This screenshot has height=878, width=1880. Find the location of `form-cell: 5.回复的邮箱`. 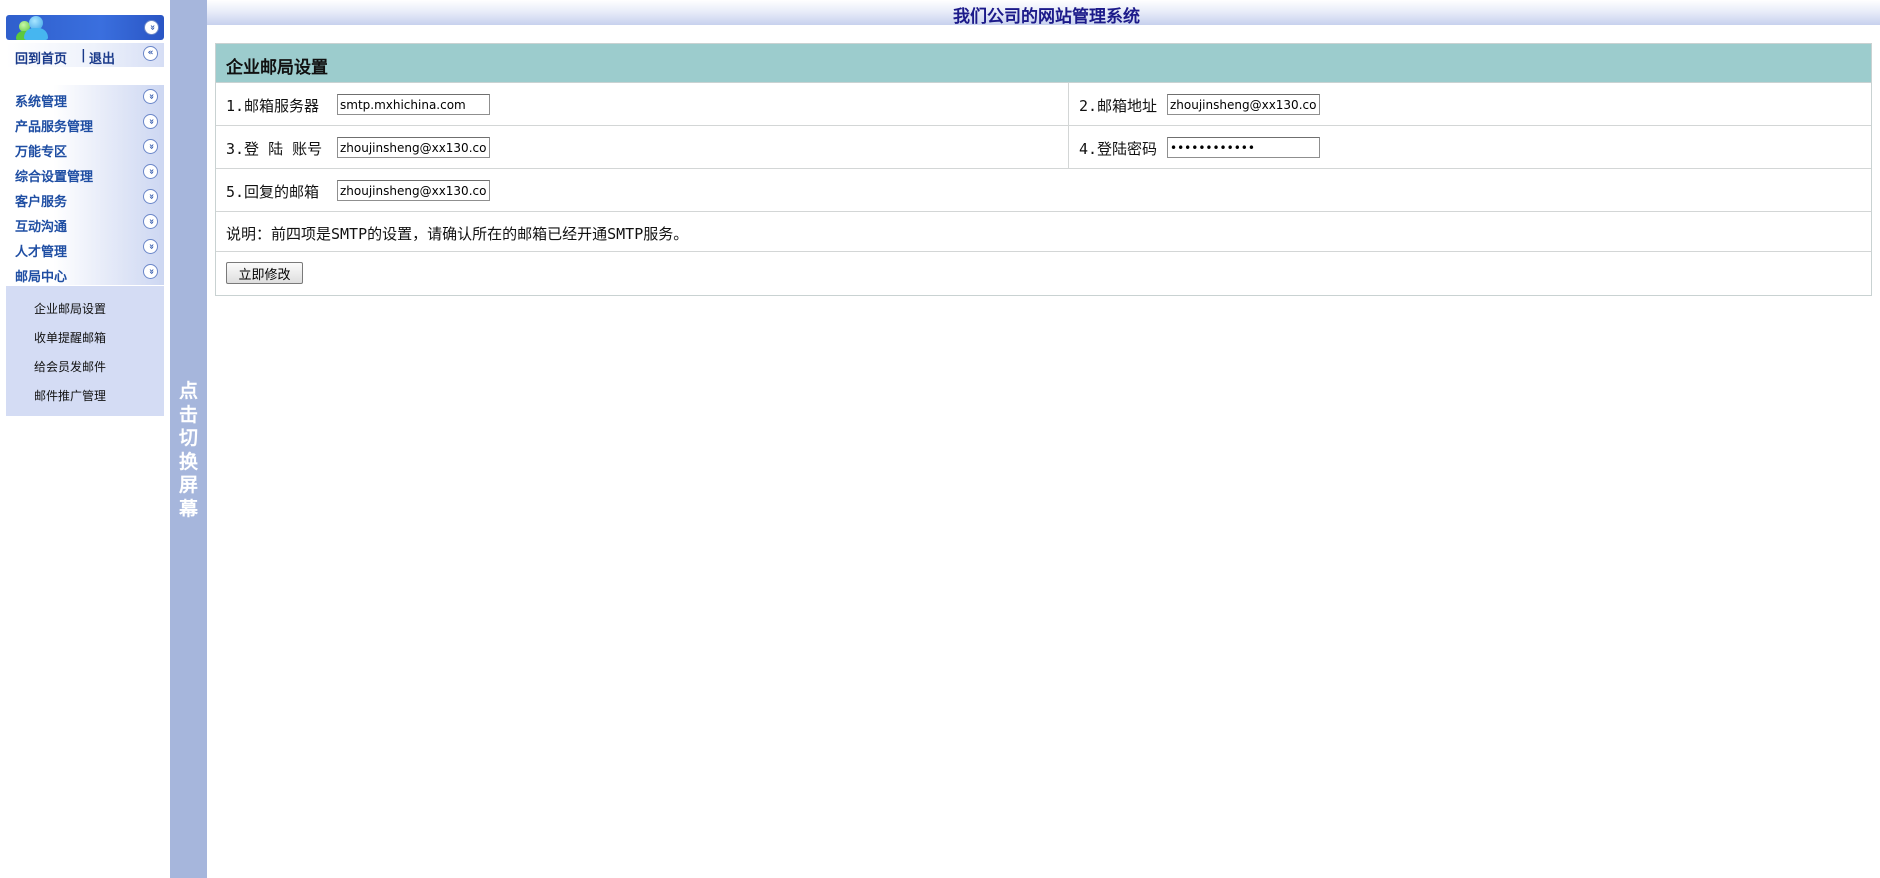

form-cell: 5.回复的邮箱 is located at coordinates (1043, 190).